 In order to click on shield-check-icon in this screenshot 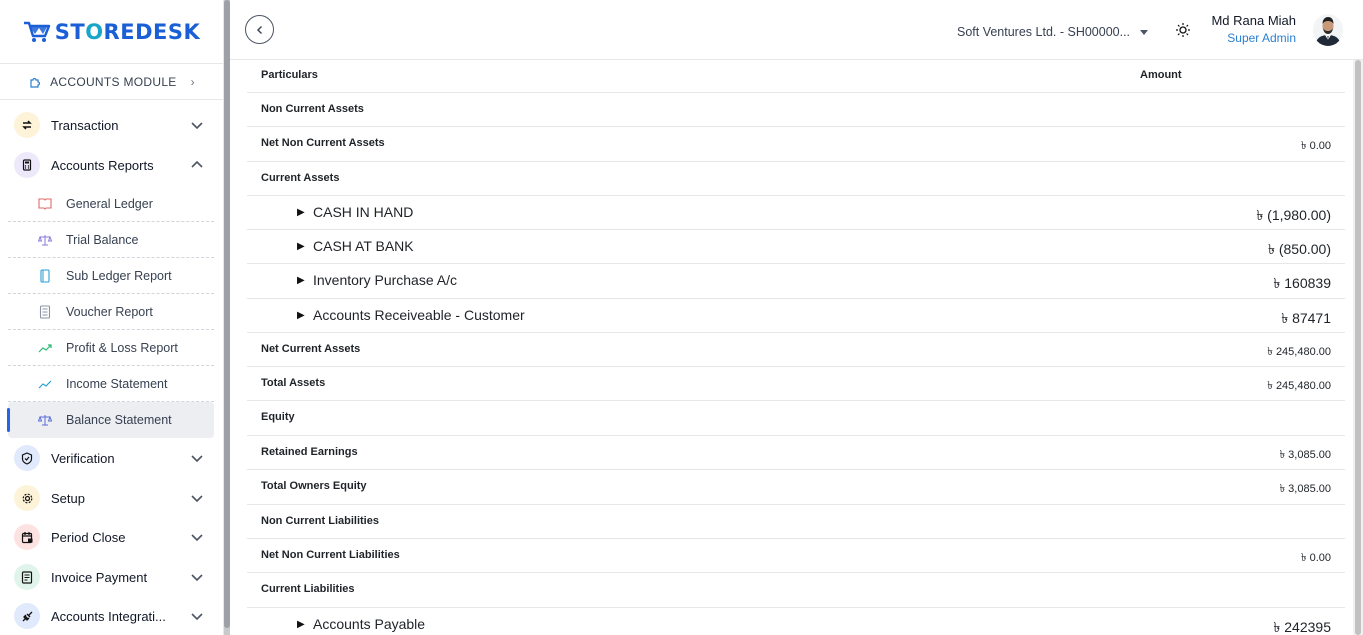, I will do `click(27, 458)`.